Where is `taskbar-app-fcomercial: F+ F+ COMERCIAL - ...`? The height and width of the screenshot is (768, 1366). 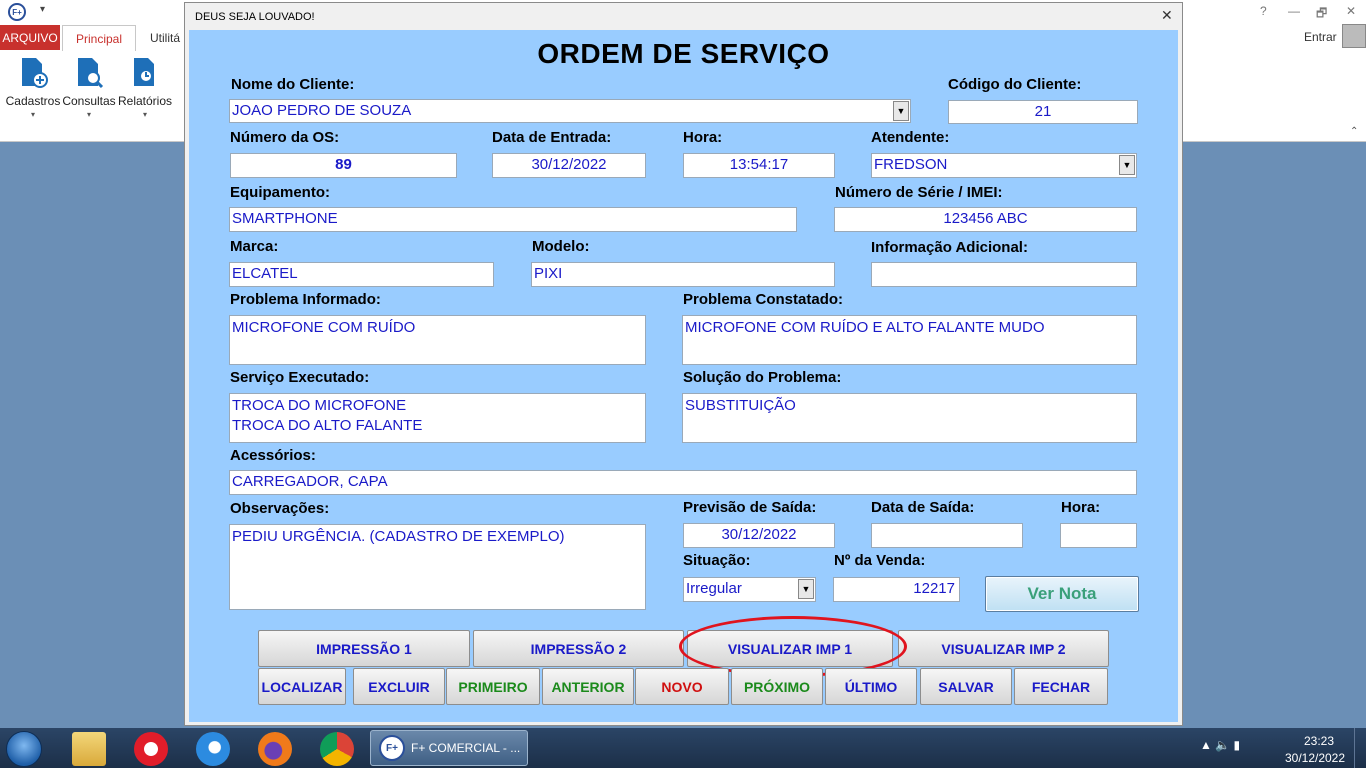 taskbar-app-fcomercial: F+ F+ COMERCIAL - ... is located at coordinates (449, 748).